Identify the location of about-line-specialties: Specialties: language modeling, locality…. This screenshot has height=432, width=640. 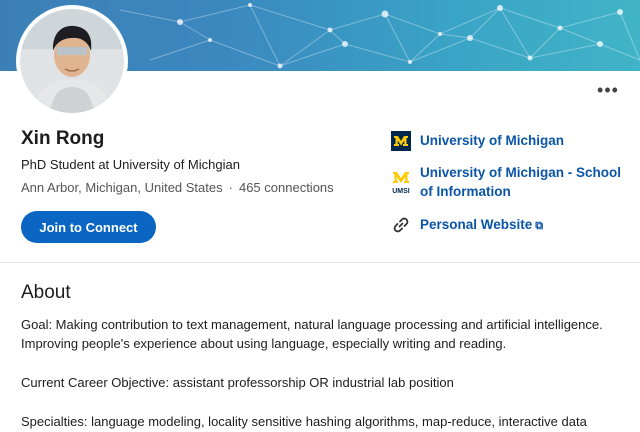
(304, 421).